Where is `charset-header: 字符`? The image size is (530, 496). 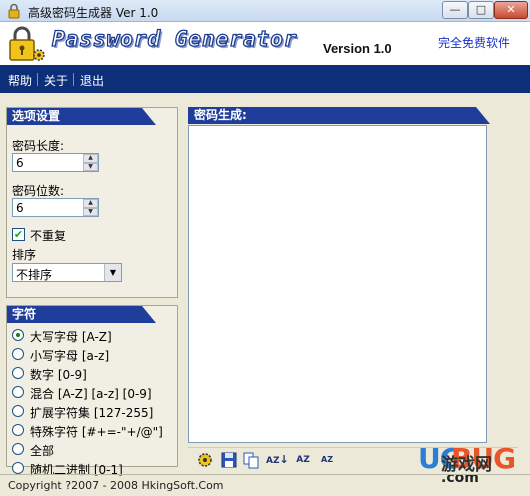 charset-header: 字符 is located at coordinates (81, 314).